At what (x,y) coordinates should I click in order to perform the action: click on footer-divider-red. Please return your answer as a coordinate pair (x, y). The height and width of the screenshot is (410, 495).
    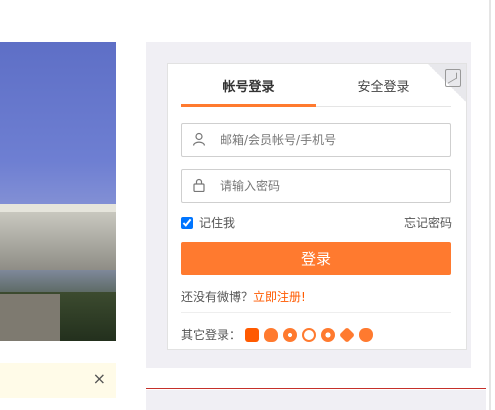
    Looking at the image, I should click on (316, 388).